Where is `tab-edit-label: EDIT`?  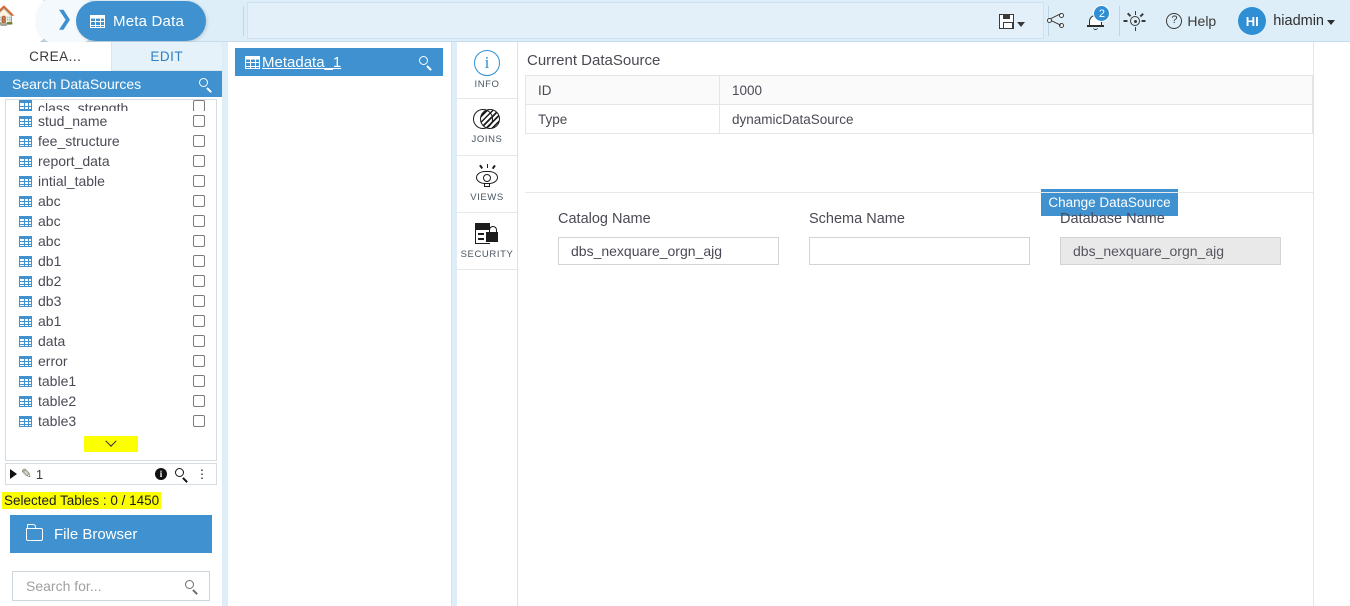
tab-edit-label: EDIT is located at coordinates (167, 56).